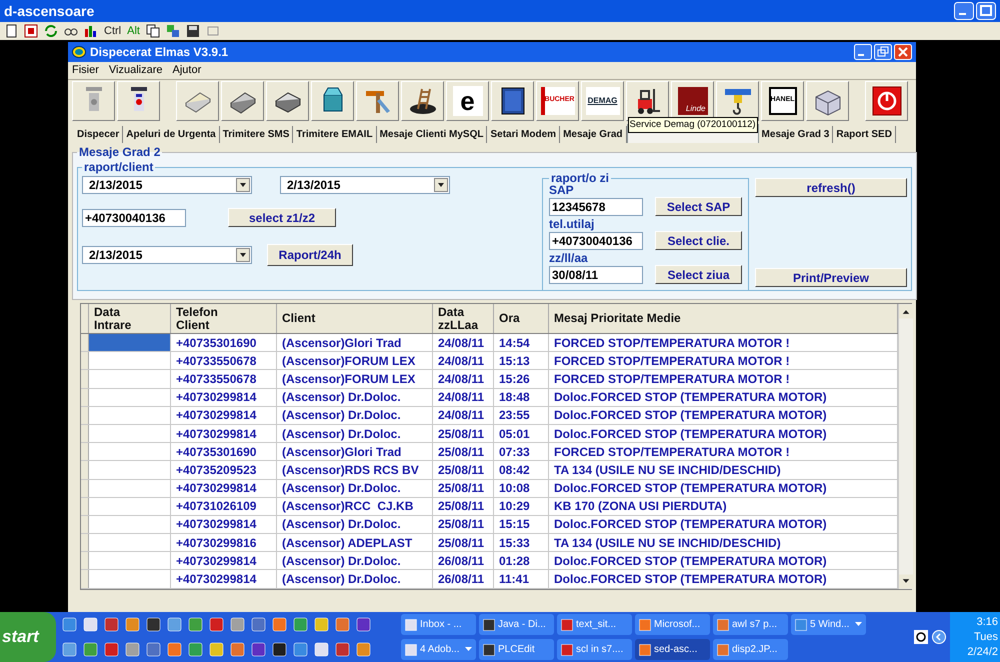 The image size is (1000, 662). What do you see at coordinates (463, 318) in the screenshot?
I see `column-header: Data zzLLaa` at bounding box center [463, 318].